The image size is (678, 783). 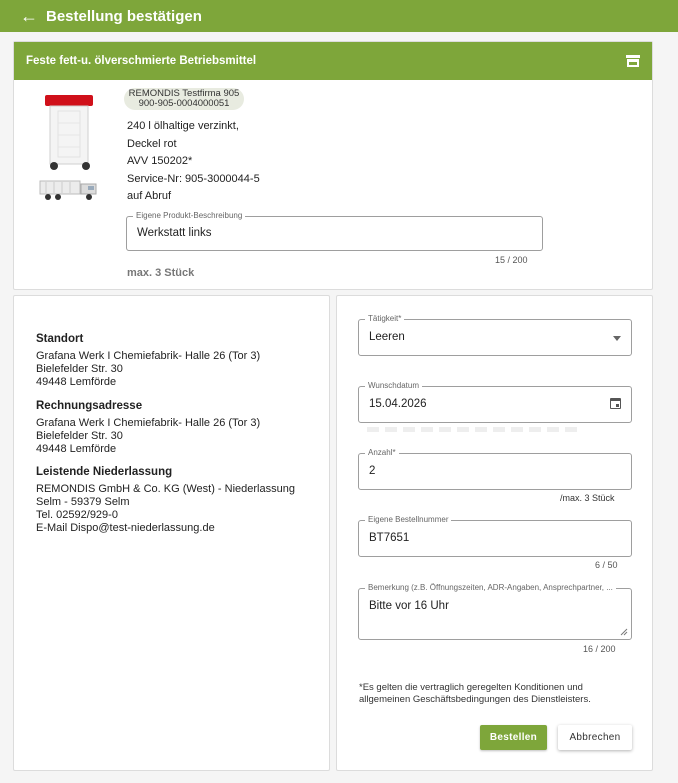 What do you see at coordinates (615, 403) in the screenshot?
I see `calendar-icon` at bounding box center [615, 403].